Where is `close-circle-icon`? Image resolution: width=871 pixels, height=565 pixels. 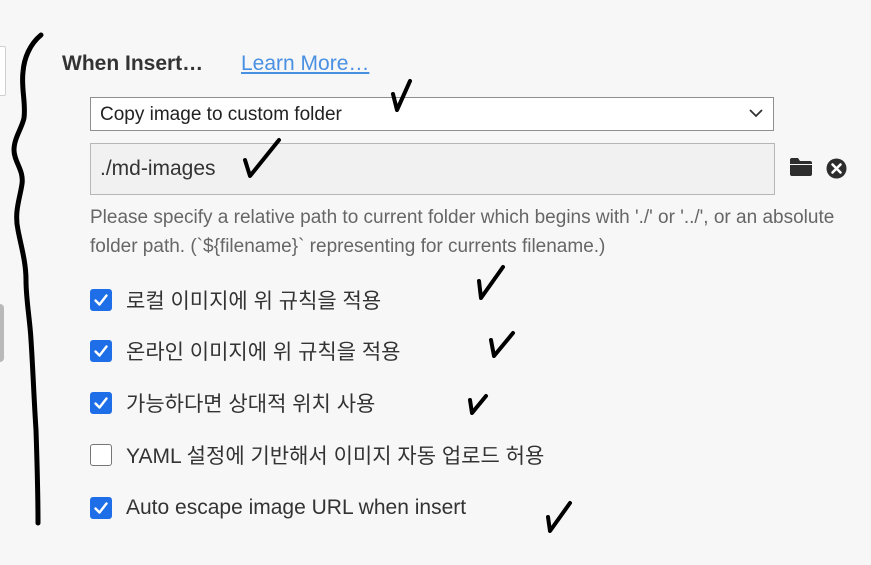
close-circle-icon is located at coordinates (836, 168).